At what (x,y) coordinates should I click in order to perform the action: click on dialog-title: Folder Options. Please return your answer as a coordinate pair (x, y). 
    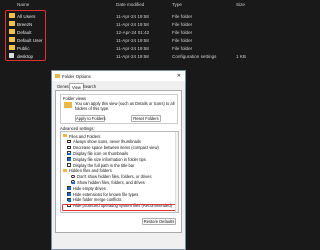
    Looking at the image, I should click on (76, 76).